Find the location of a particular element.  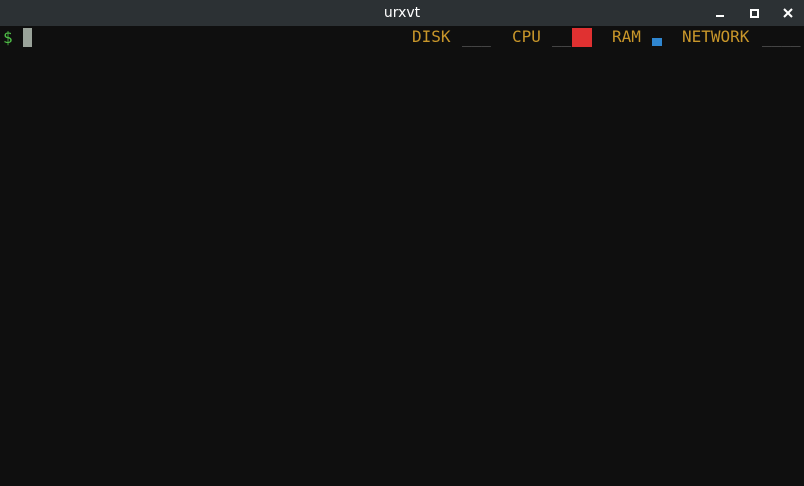

text-cursor is located at coordinates (27, 37).